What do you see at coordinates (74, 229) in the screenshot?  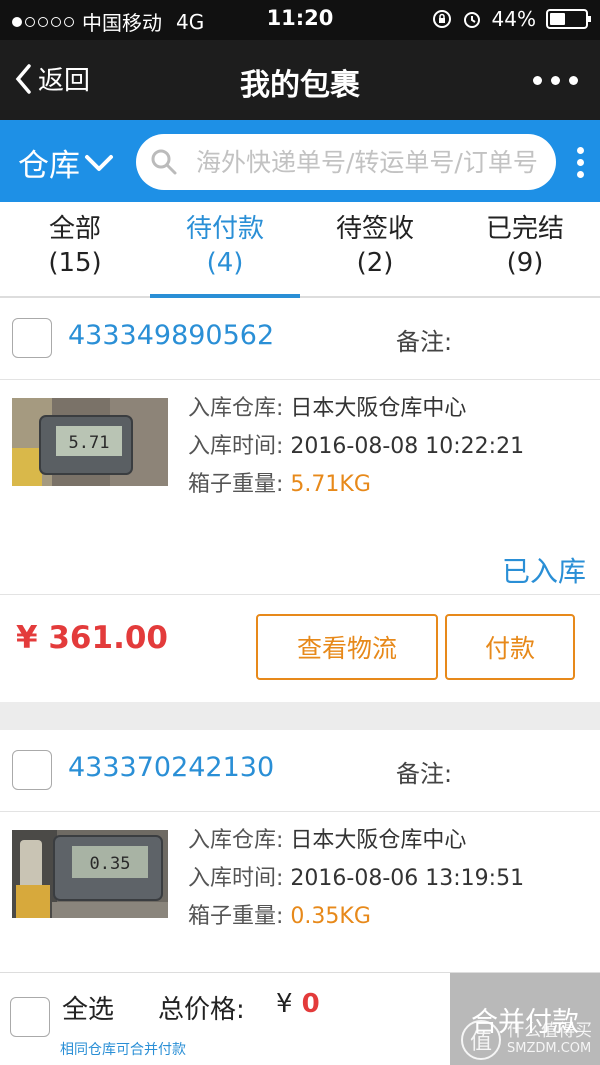 I see `tab-label: 全部` at bounding box center [74, 229].